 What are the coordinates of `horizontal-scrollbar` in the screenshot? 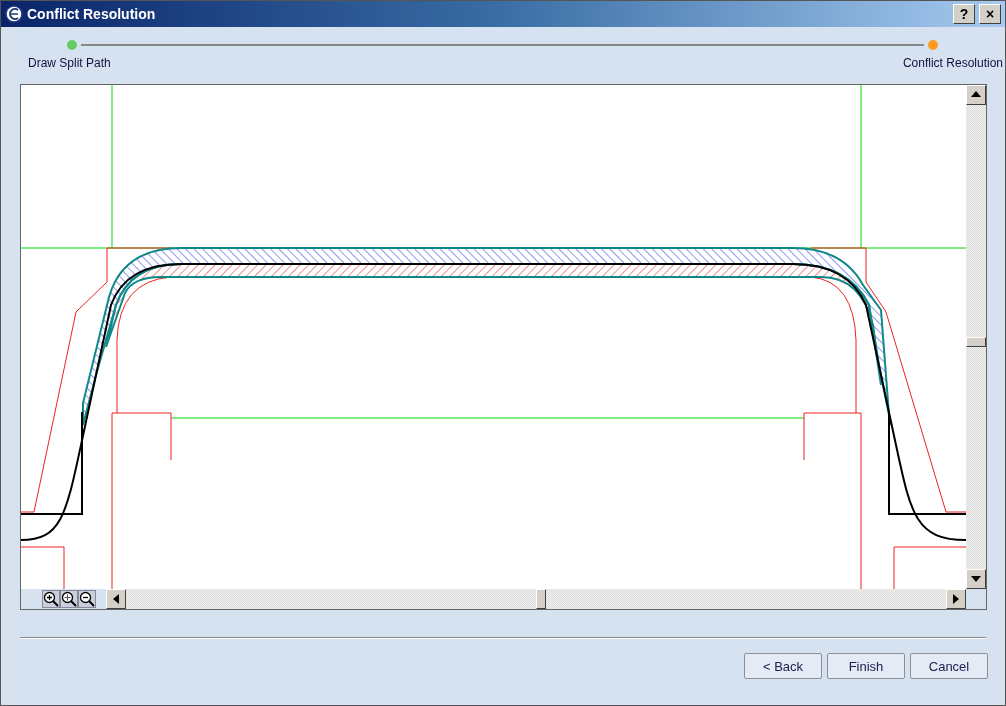 It's located at (536, 599).